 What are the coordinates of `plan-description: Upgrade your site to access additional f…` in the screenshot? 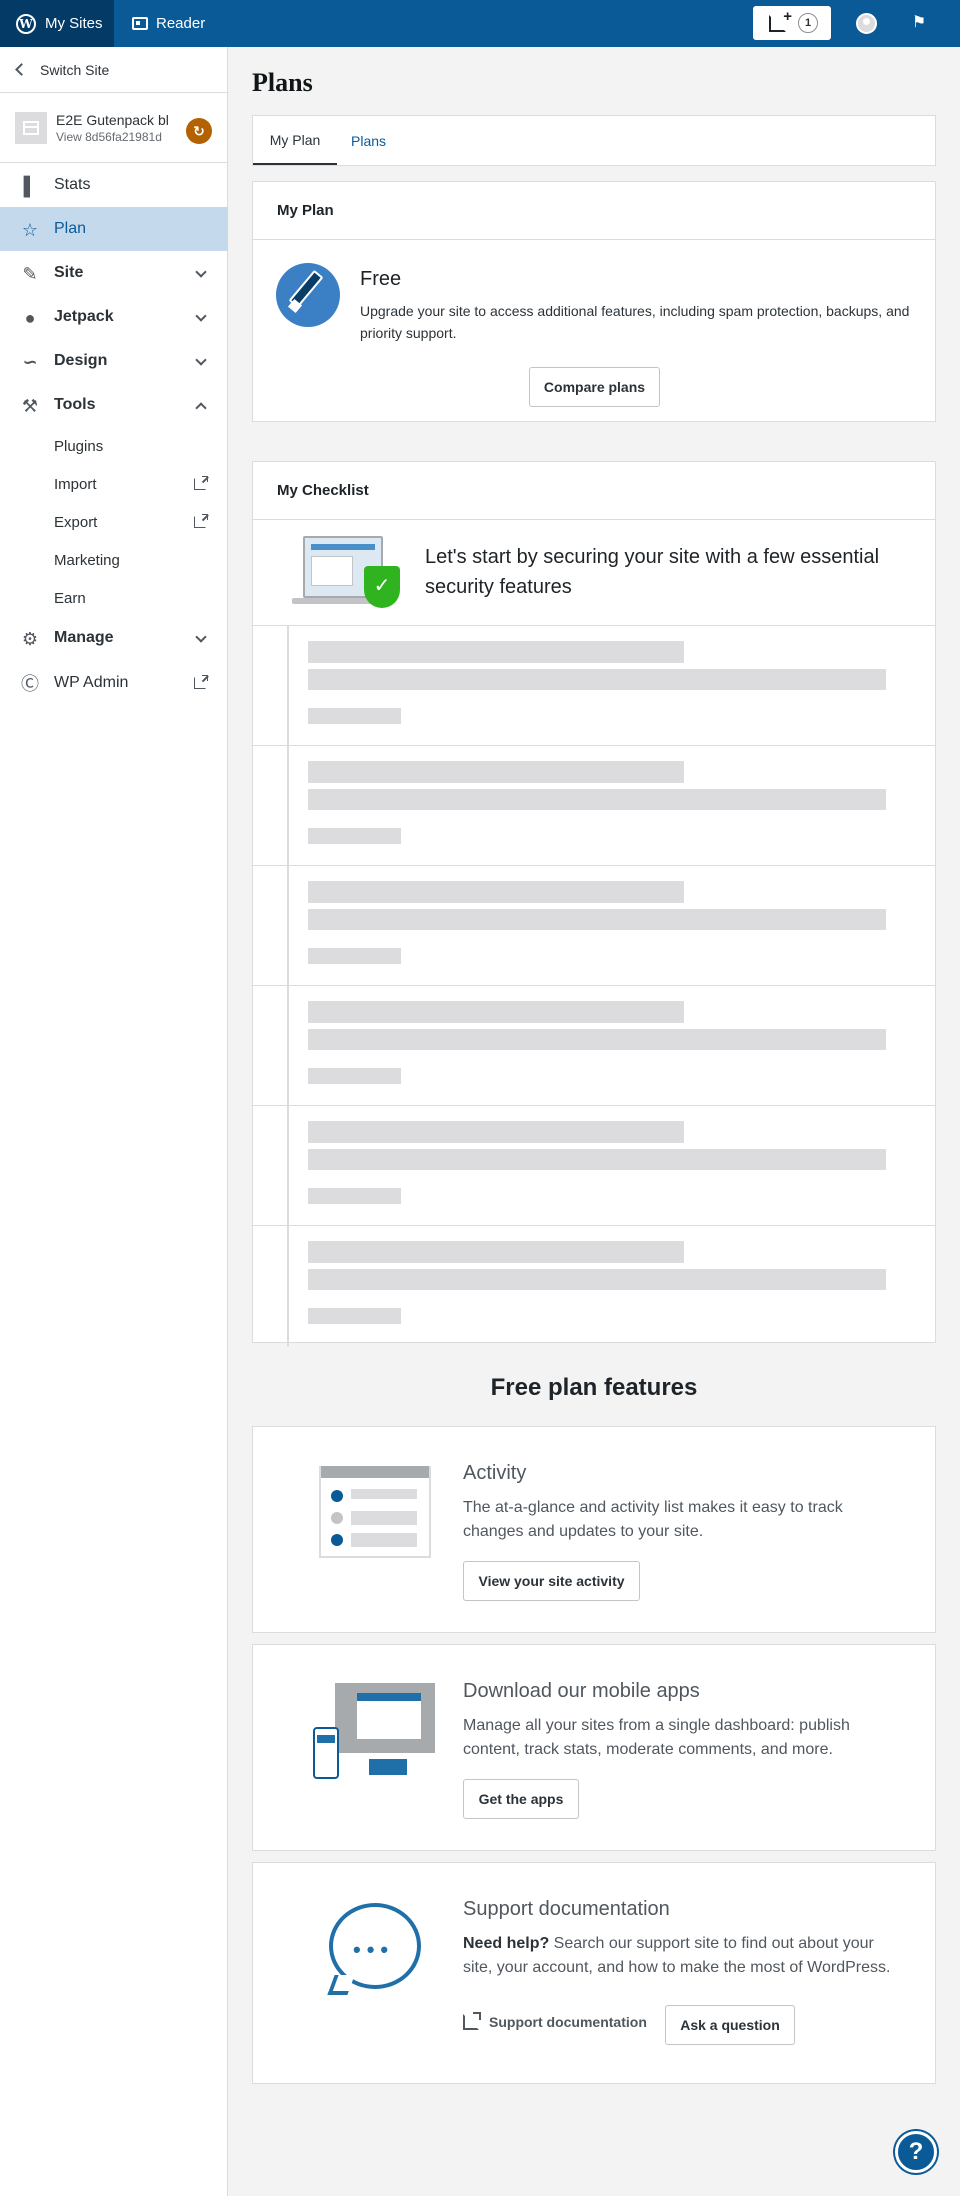 It's located at (635, 322).